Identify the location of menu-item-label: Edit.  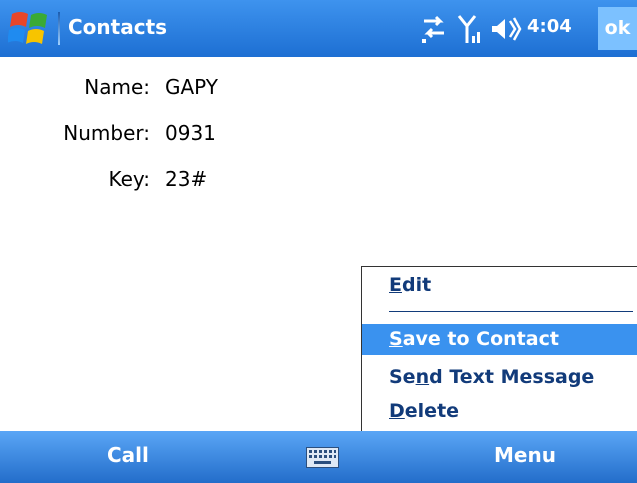
(410, 285).